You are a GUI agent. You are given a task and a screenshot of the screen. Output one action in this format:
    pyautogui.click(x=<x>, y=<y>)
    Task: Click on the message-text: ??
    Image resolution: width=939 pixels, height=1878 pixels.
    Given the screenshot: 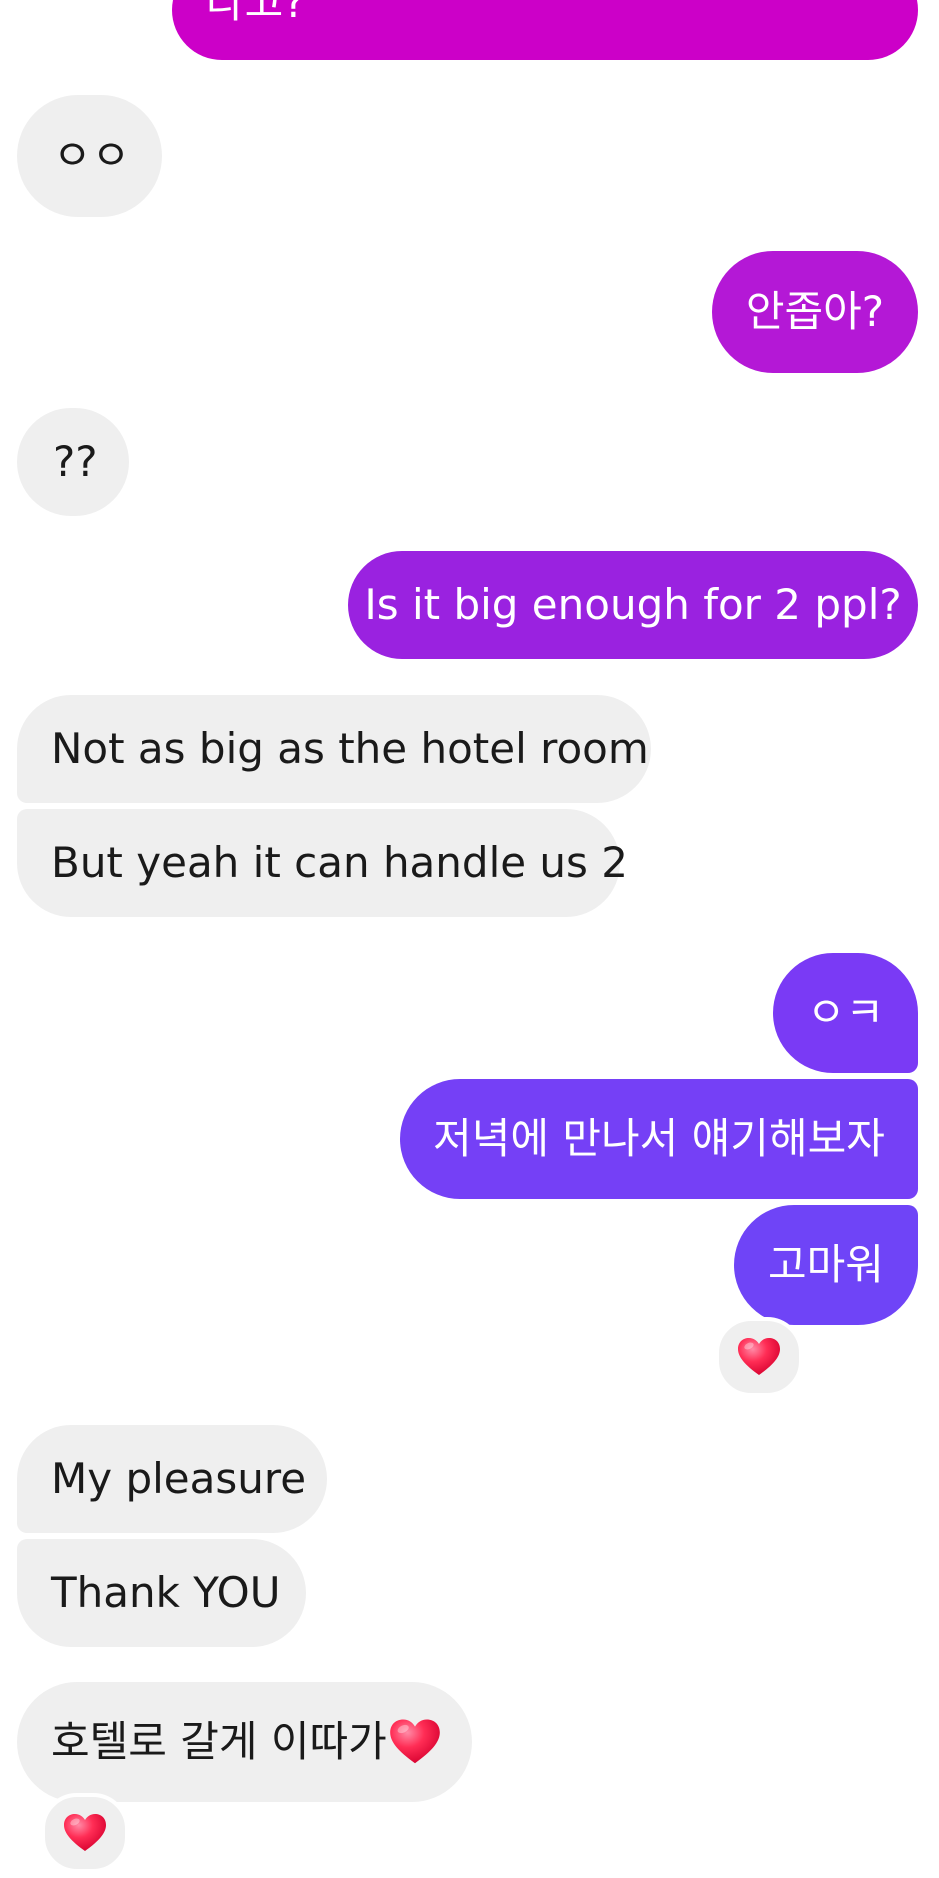 What is the action you would take?
    pyautogui.click(x=75, y=461)
    